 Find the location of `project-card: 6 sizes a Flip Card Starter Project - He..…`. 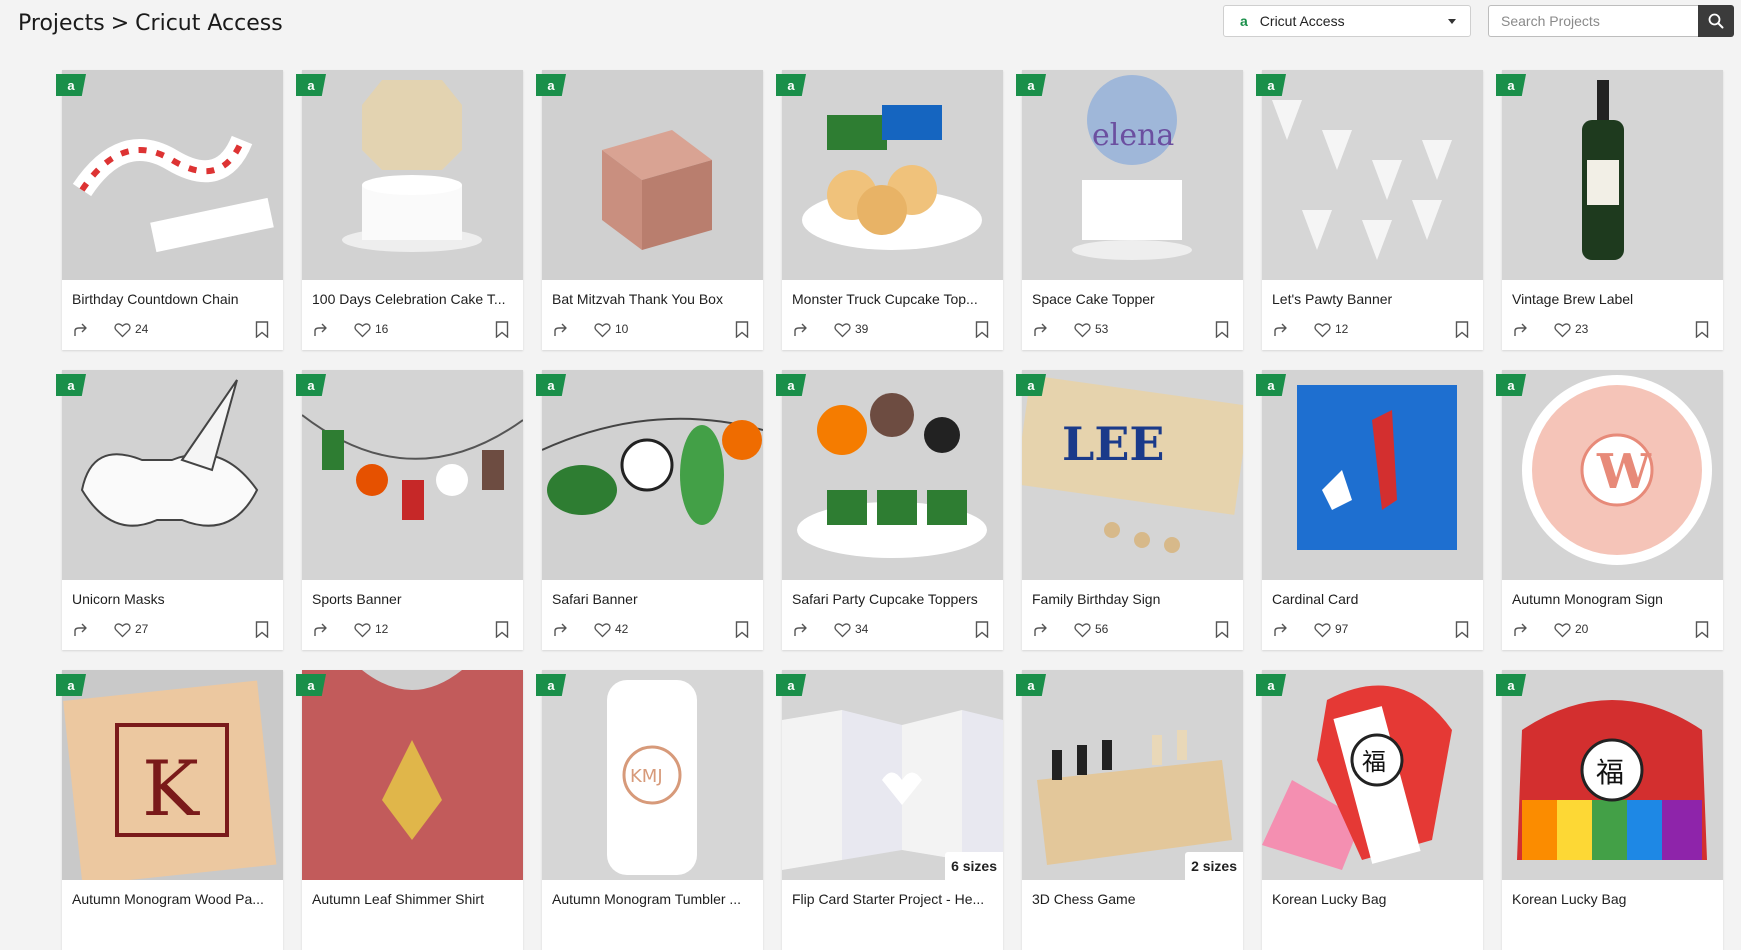

project-card: 6 sizes a Flip Card Starter Project - He..… is located at coordinates (889, 810).